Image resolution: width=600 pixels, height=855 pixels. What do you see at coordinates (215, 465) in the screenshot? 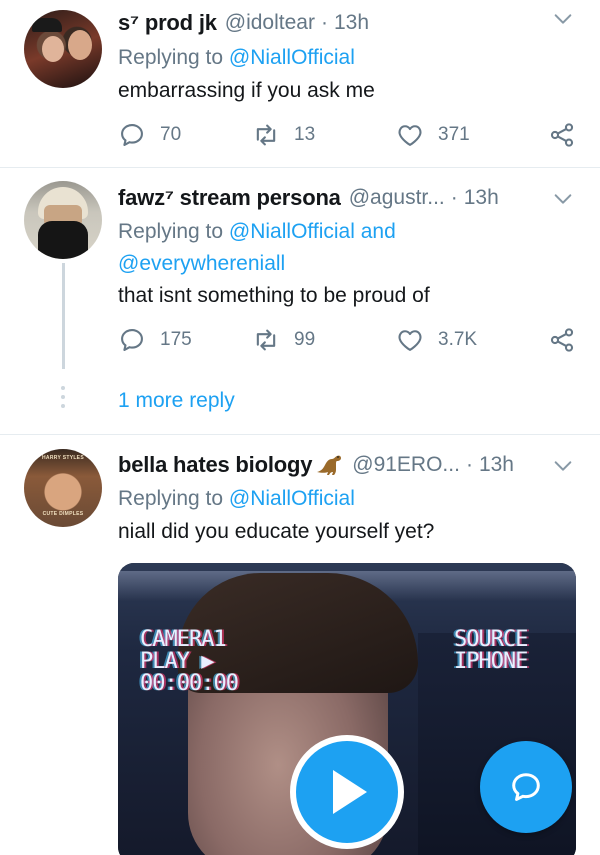
I see `display-name: bella hates biology` at bounding box center [215, 465].